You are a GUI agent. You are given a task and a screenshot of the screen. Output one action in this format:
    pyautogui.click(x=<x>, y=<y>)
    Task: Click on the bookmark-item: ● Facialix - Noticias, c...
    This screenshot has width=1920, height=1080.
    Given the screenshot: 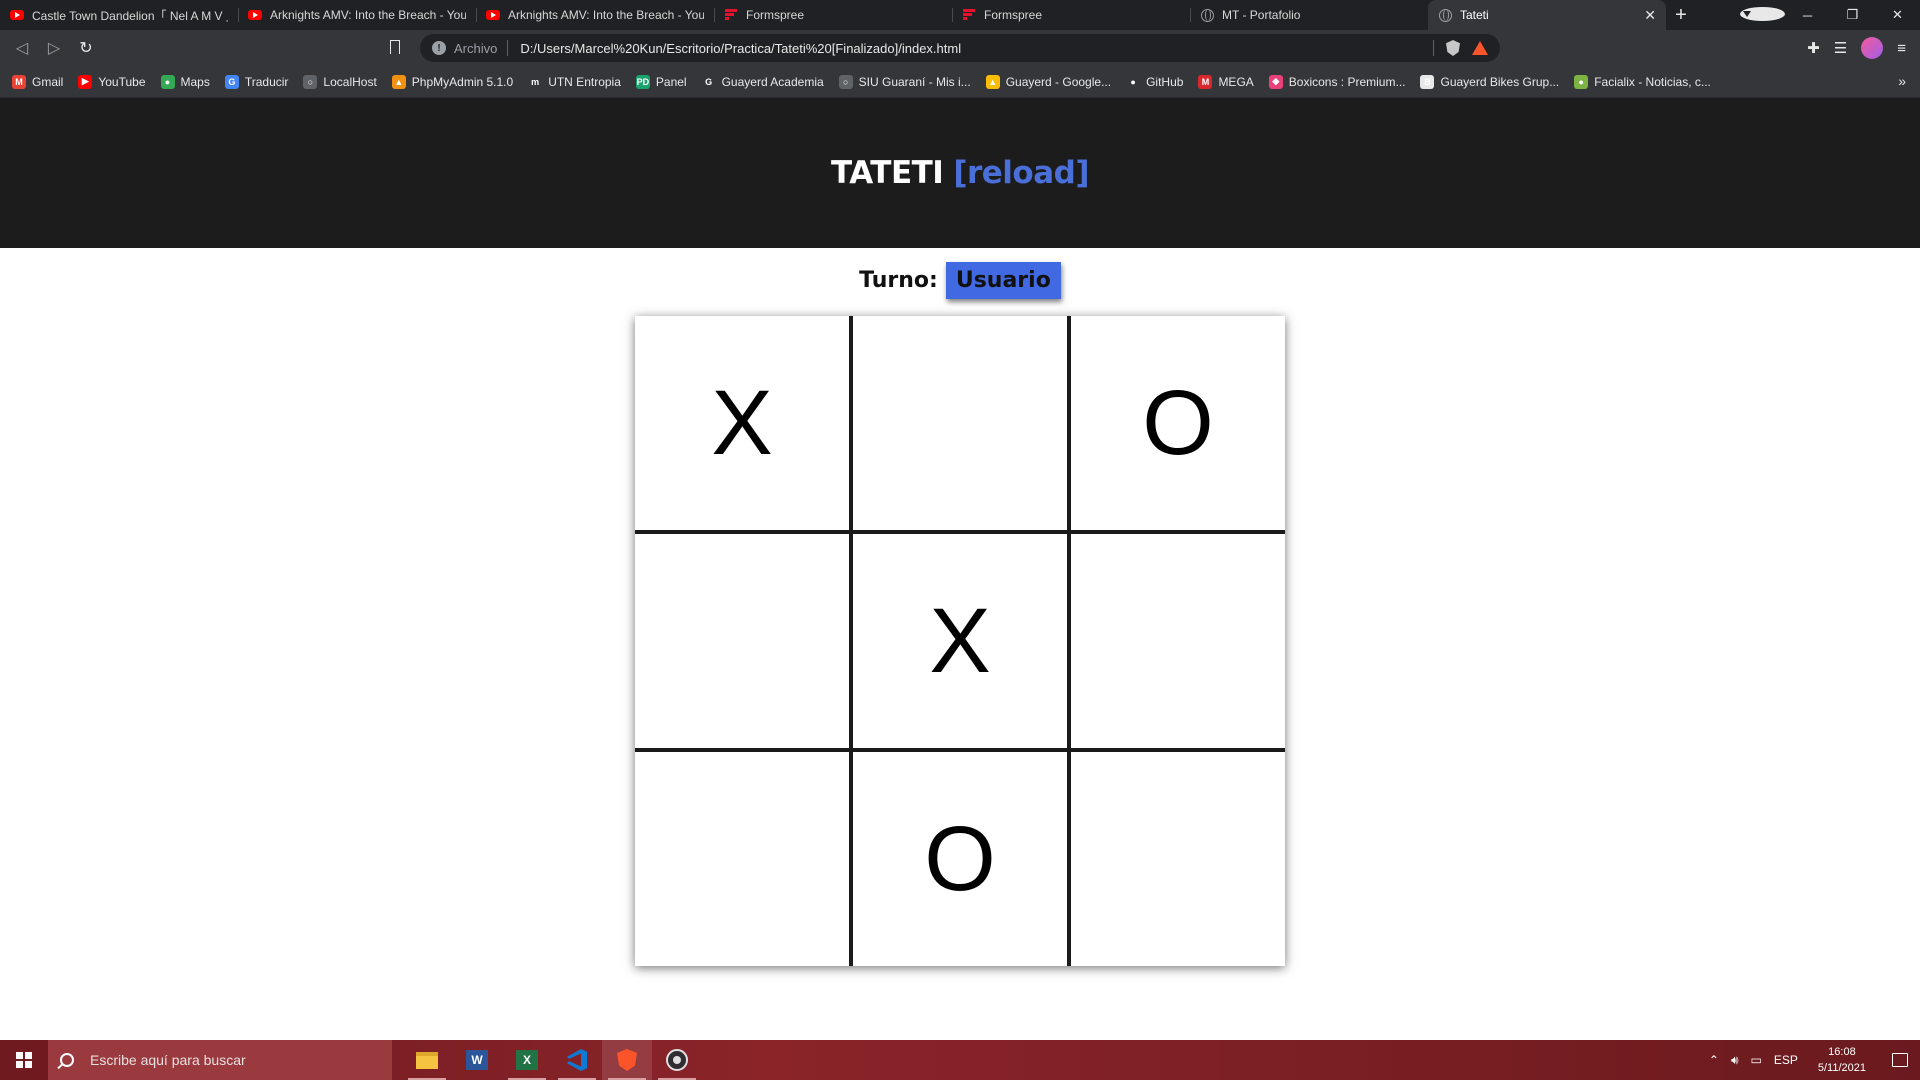 What is the action you would take?
    pyautogui.click(x=1642, y=81)
    